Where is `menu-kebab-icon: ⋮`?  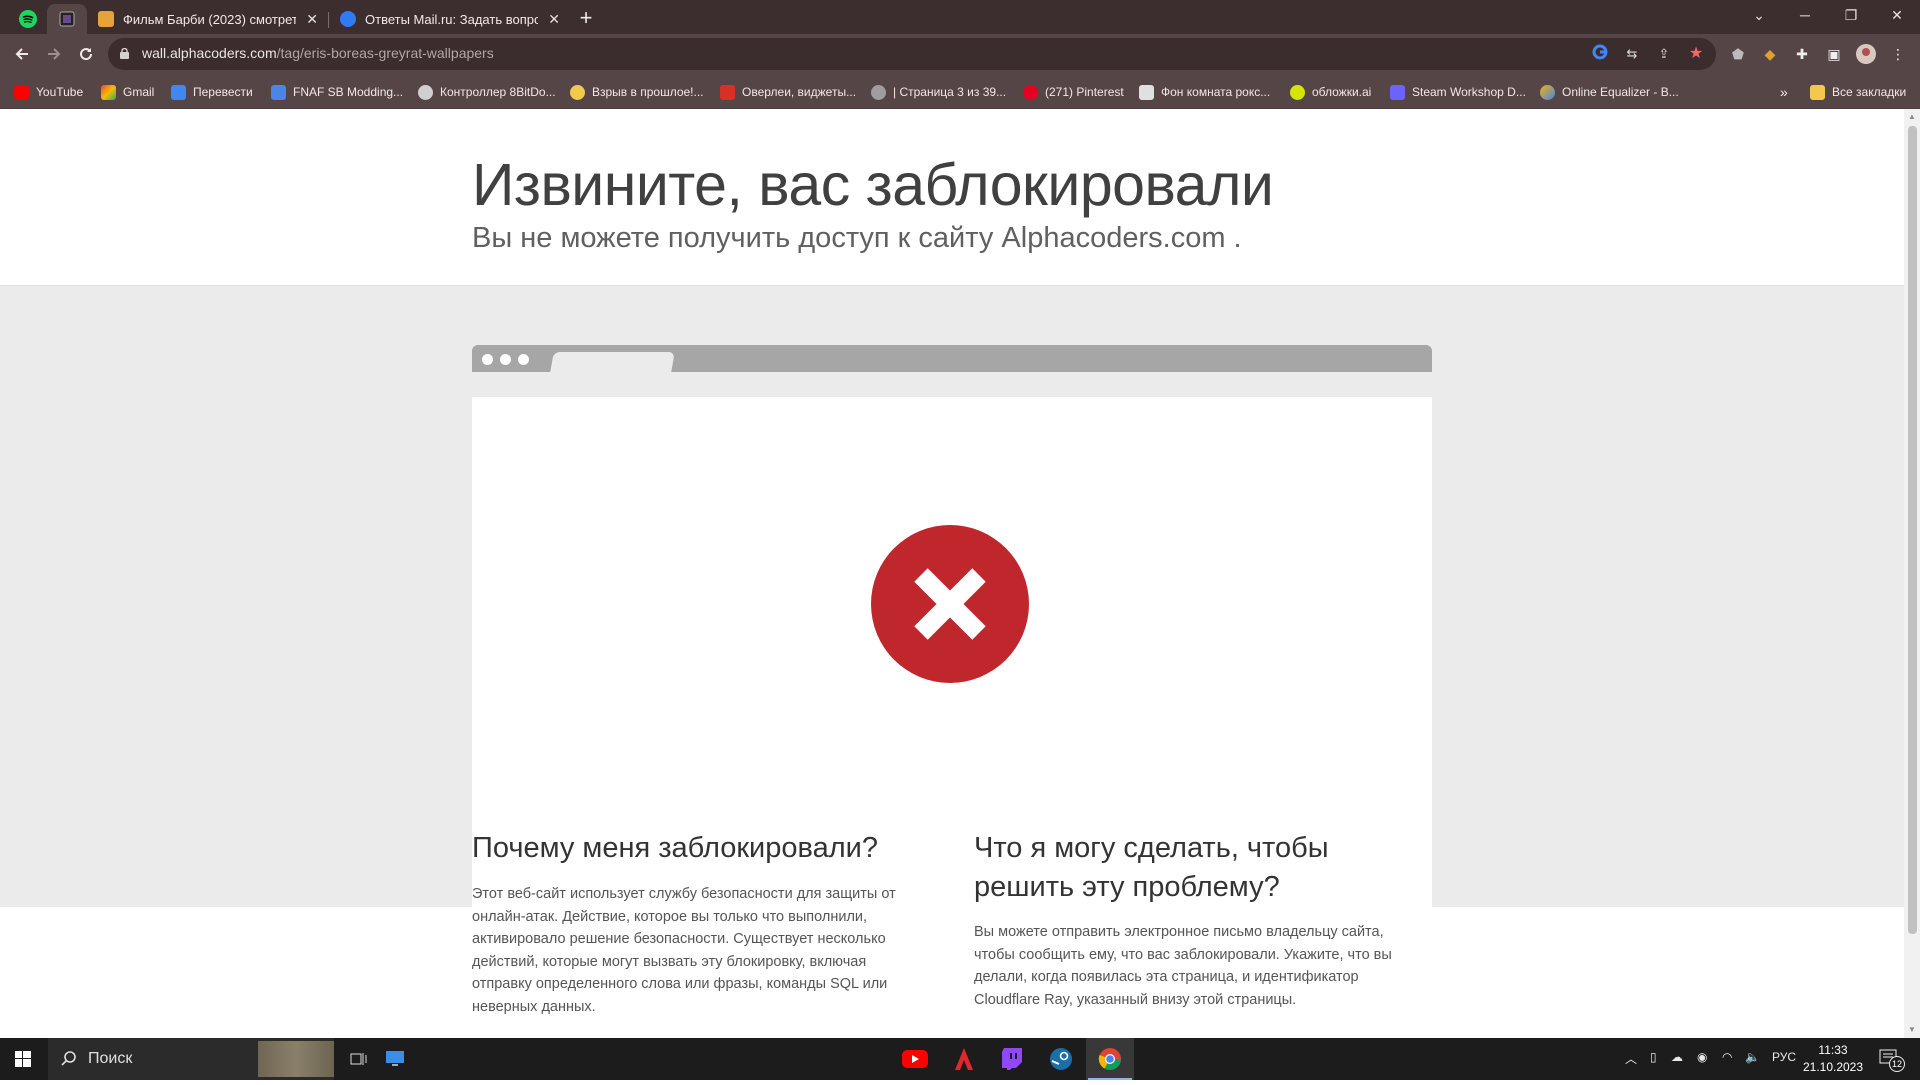
menu-kebab-icon: ⋮ is located at coordinates (1898, 54).